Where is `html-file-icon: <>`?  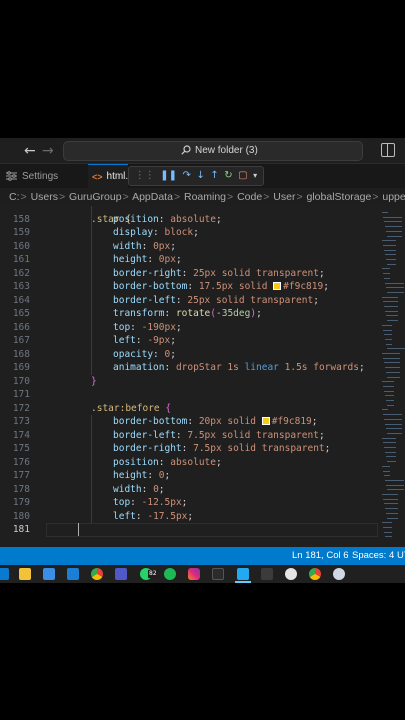
html-file-icon: <> is located at coordinates (97, 176).